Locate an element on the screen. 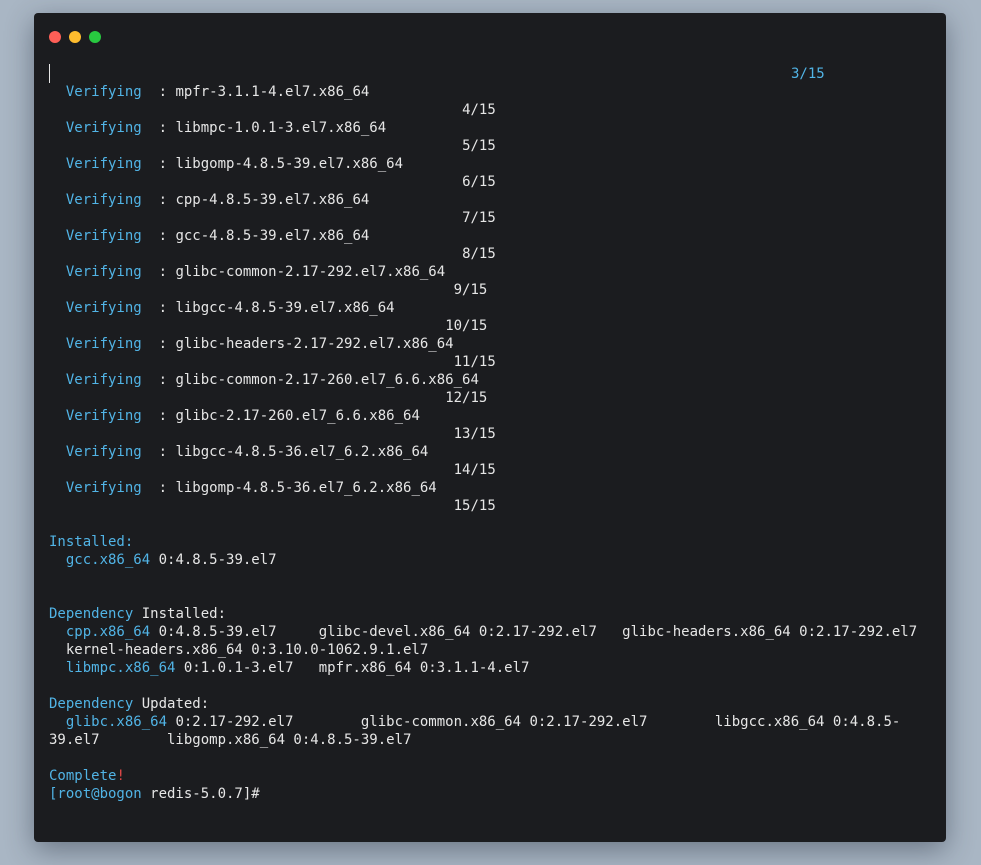 The height and width of the screenshot is (865, 981). verify-count: 8/15 is located at coordinates (479, 254).